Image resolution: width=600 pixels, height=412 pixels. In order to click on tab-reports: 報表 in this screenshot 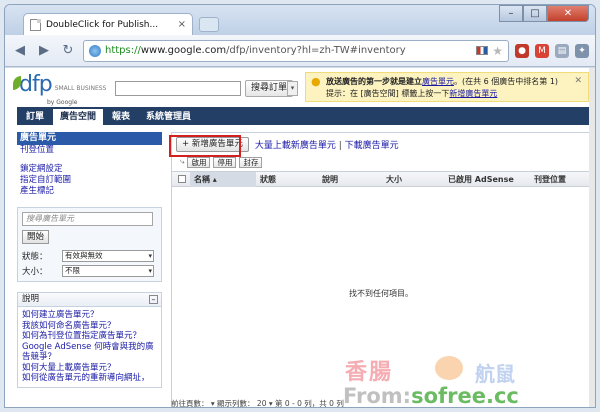, I will do `click(121, 117)`.